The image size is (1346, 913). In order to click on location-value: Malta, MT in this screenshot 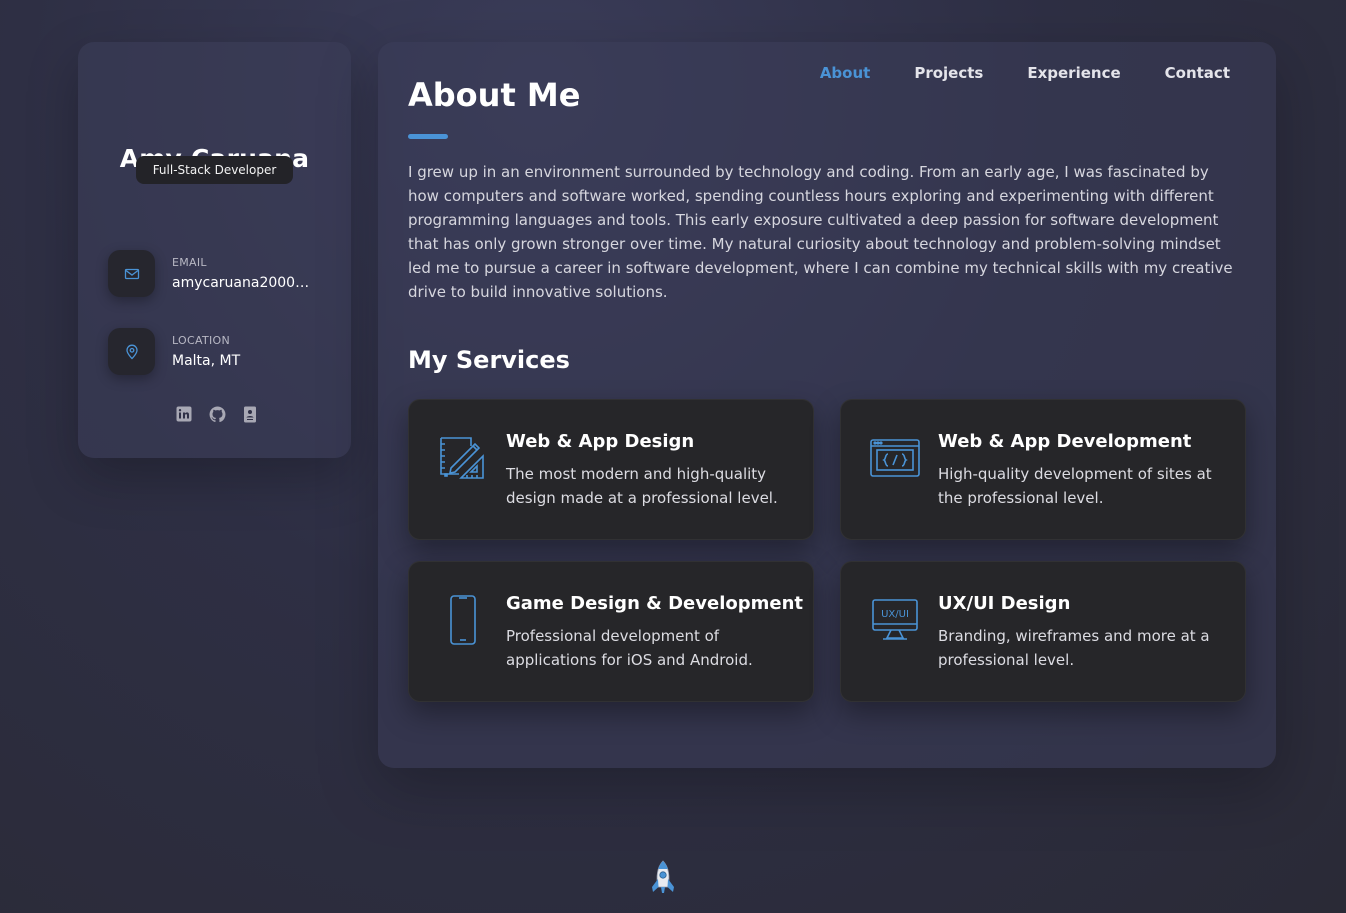, I will do `click(206, 361)`.